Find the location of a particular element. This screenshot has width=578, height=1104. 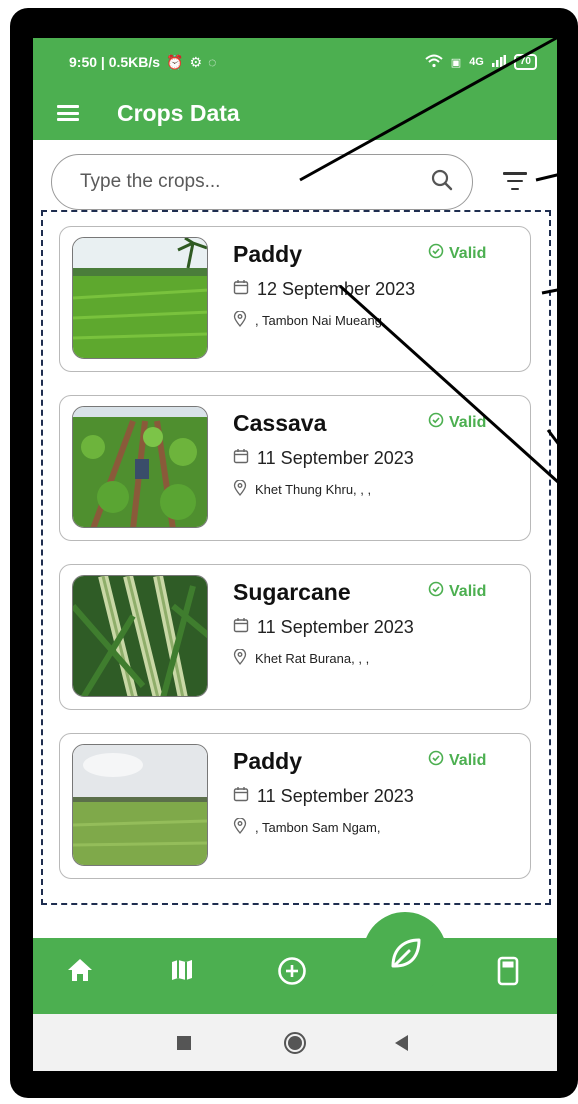

app-bar: Crops Data is located at coordinates (295, 113).